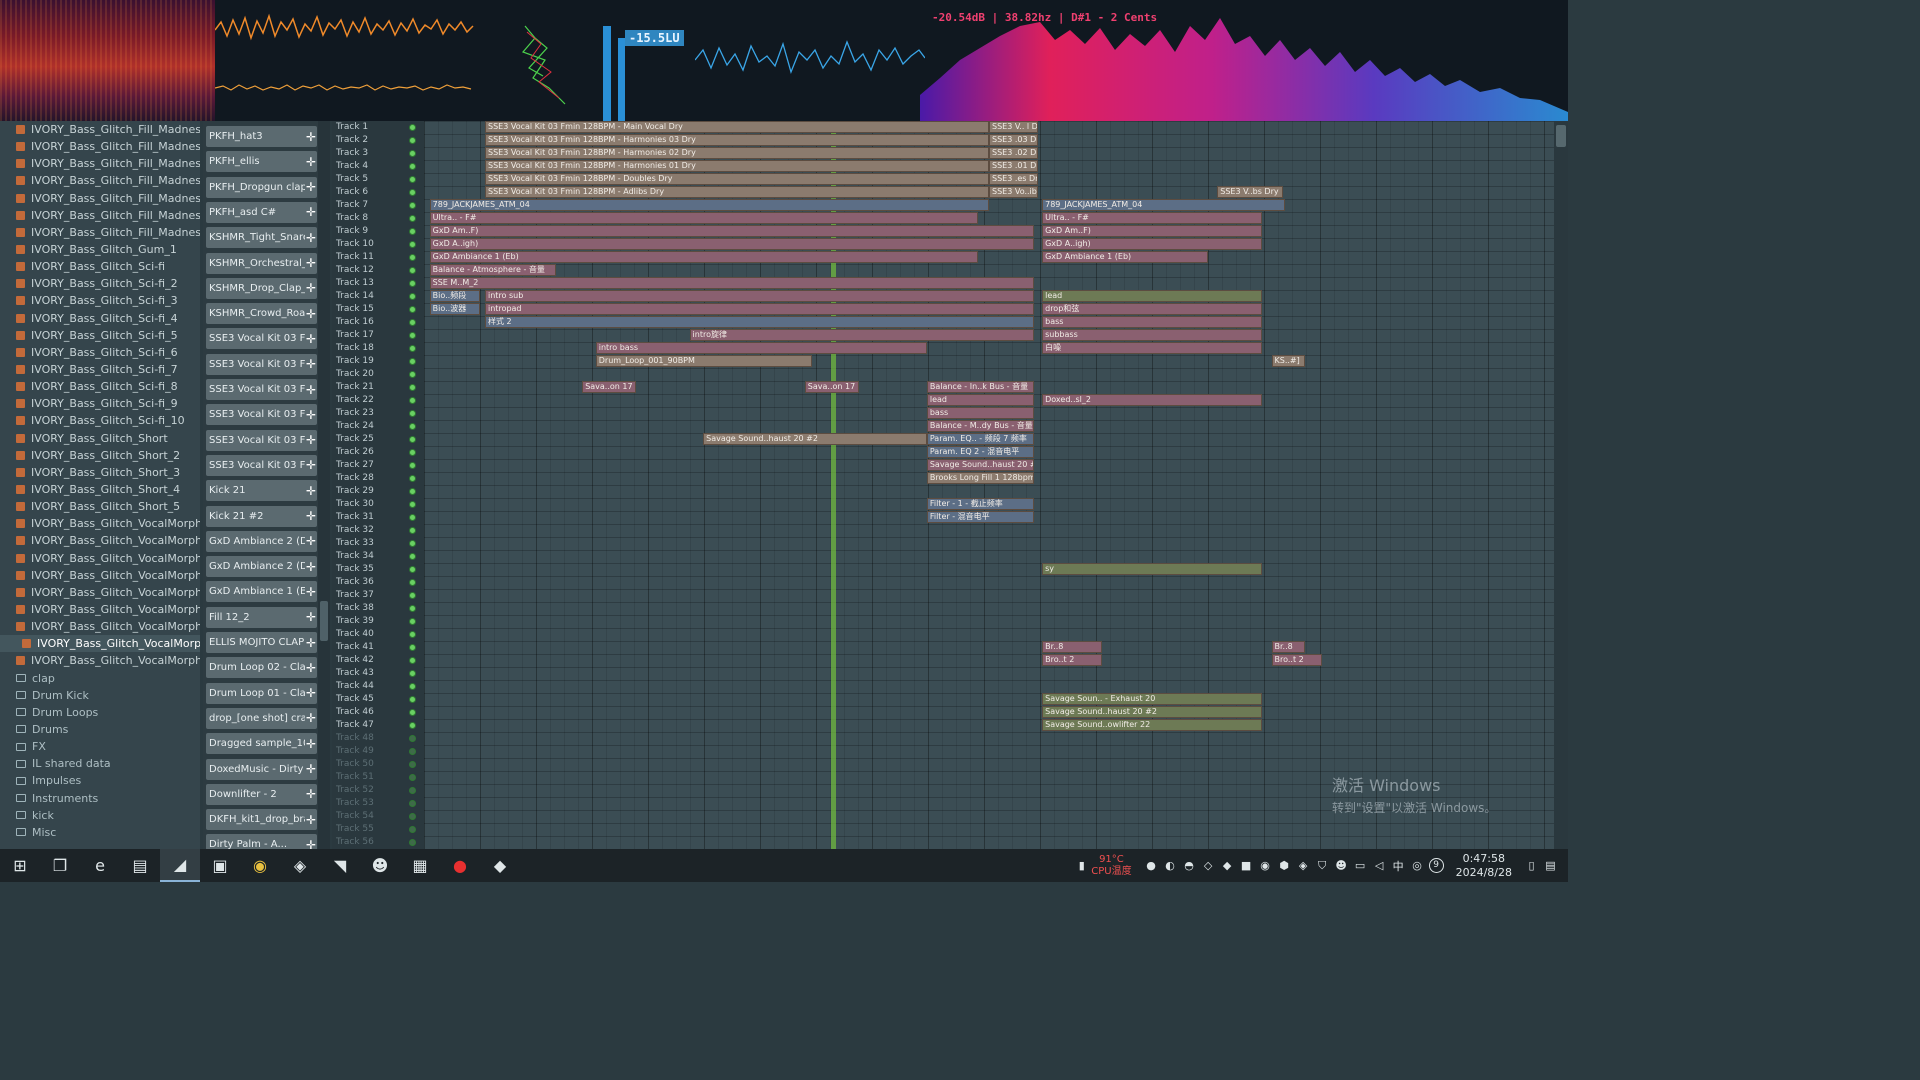 The width and height of the screenshot is (1920, 1080). Describe the element at coordinates (378, 842) in the screenshot. I see `track-header: Track 56` at that location.